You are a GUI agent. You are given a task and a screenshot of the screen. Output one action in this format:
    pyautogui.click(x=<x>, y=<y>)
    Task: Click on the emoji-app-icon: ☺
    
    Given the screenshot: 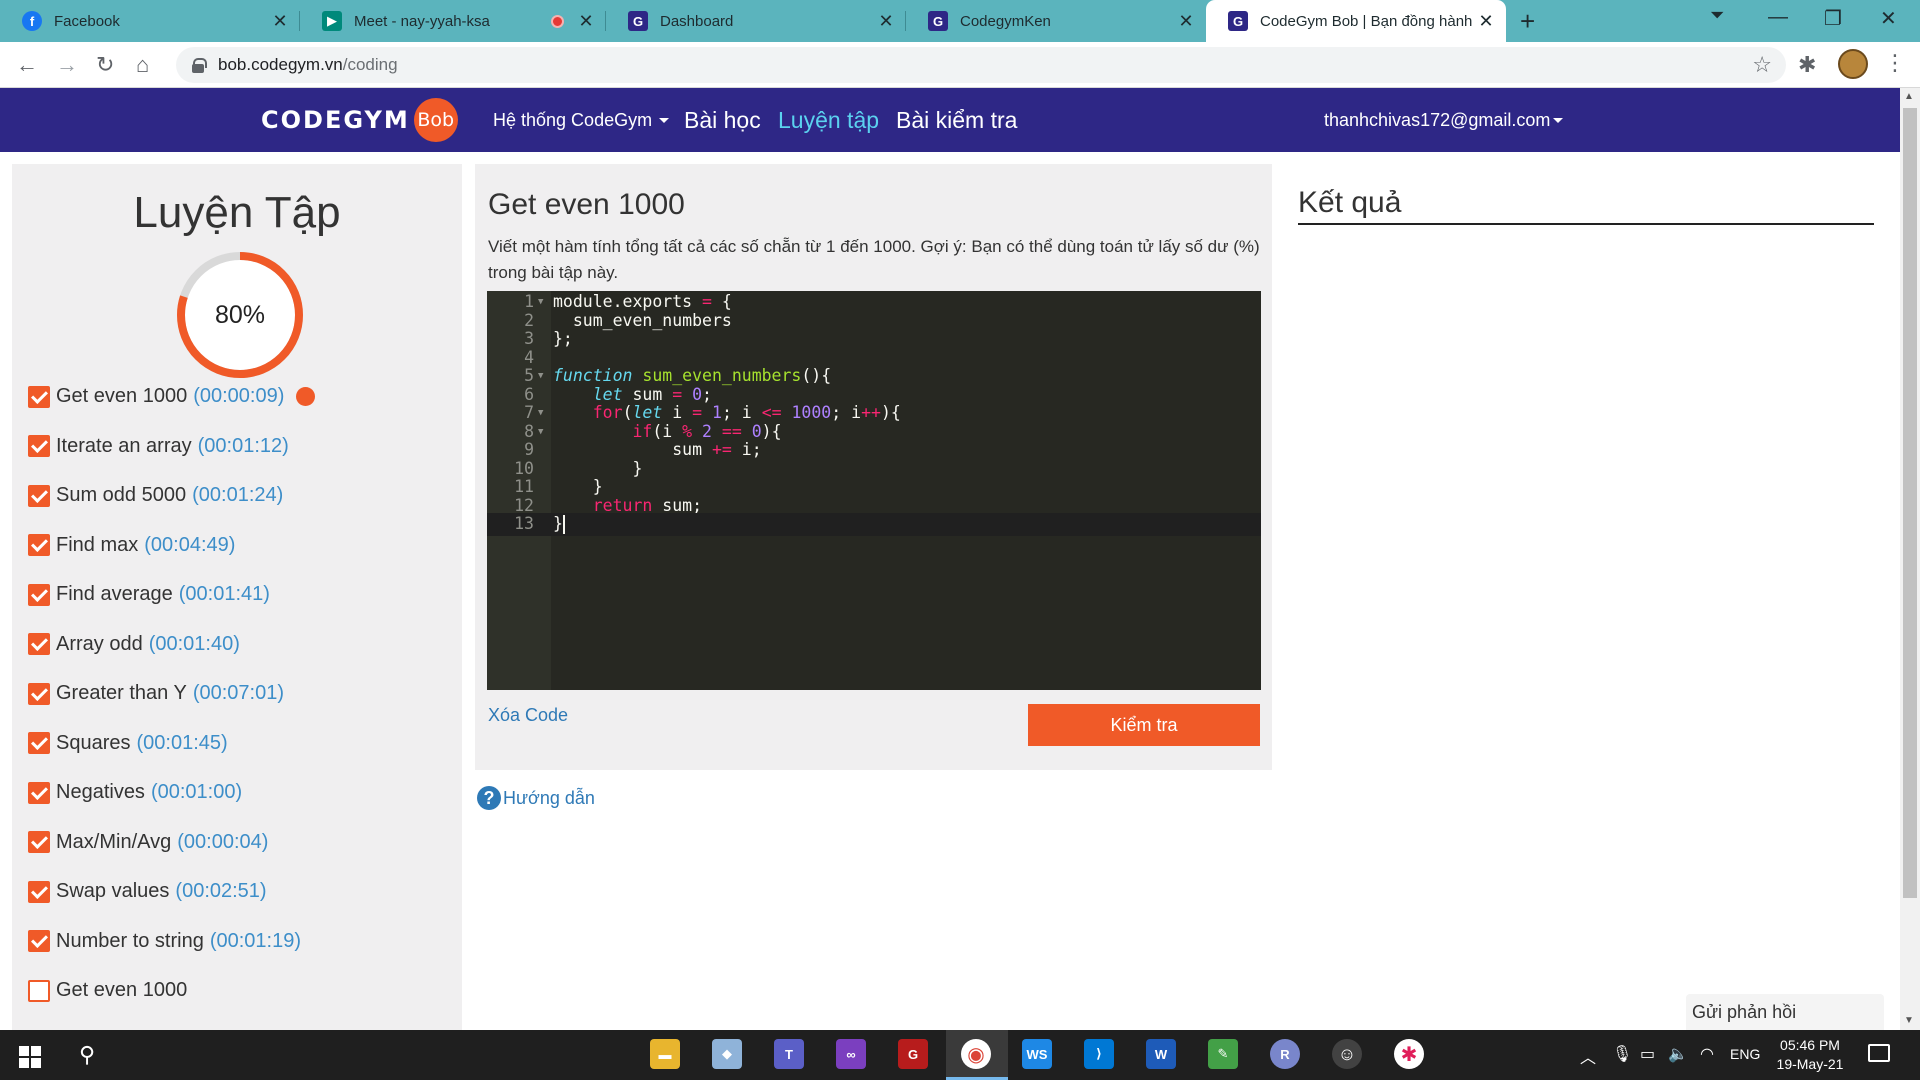 What is the action you would take?
    pyautogui.click(x=1347, y=1054)
    